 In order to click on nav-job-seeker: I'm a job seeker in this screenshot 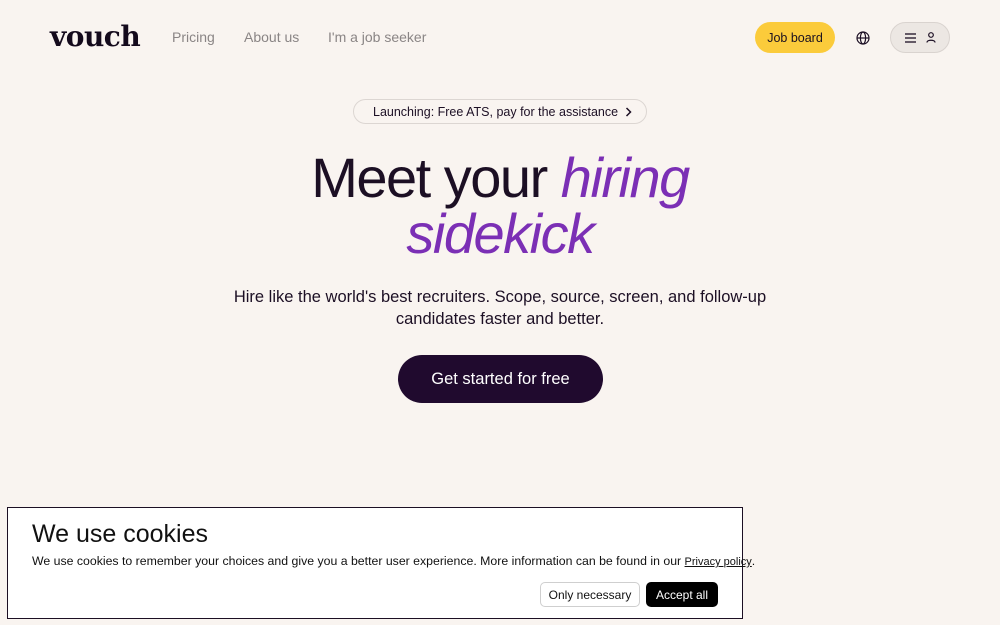, I will do `click(377, 37)`.